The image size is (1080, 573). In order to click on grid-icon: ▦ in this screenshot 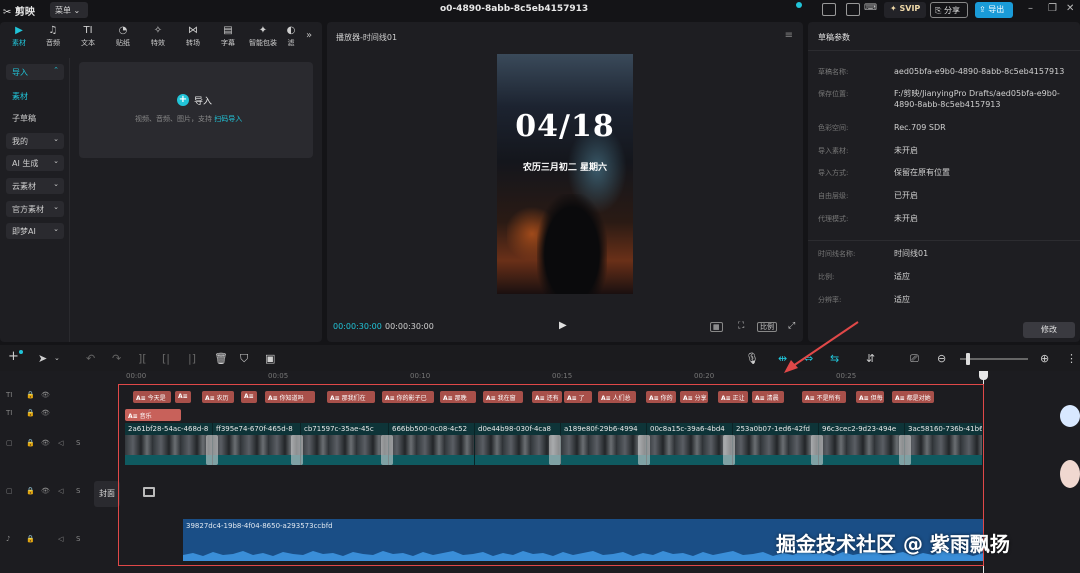, I will do `click(716, 327)`.